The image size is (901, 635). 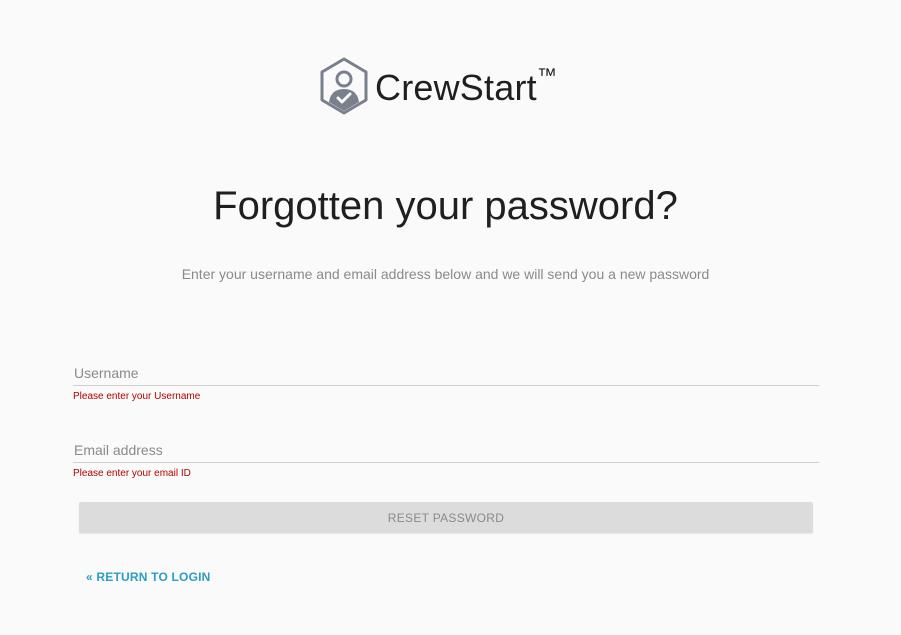 What do you see at coordinates (446, 451) in the screenshot?
I see `email-input` at bounding box center [446, 451].